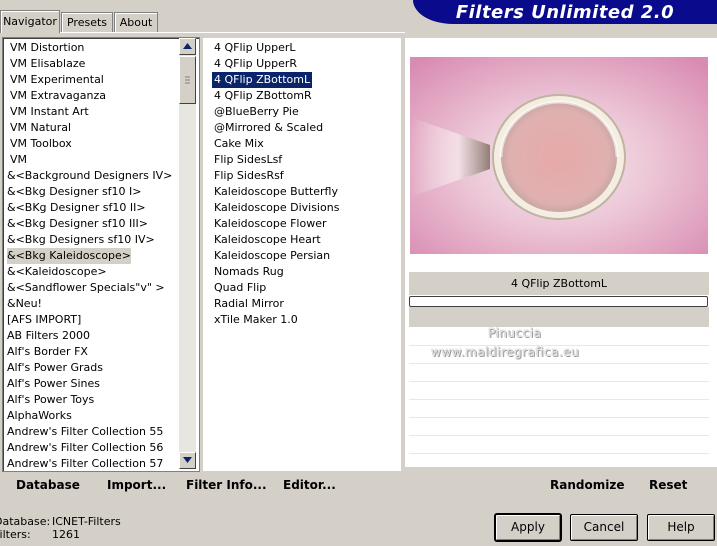 The height and width of the screenshot is (546, 717). I want to click on tab-about: About, so click(136, 22).